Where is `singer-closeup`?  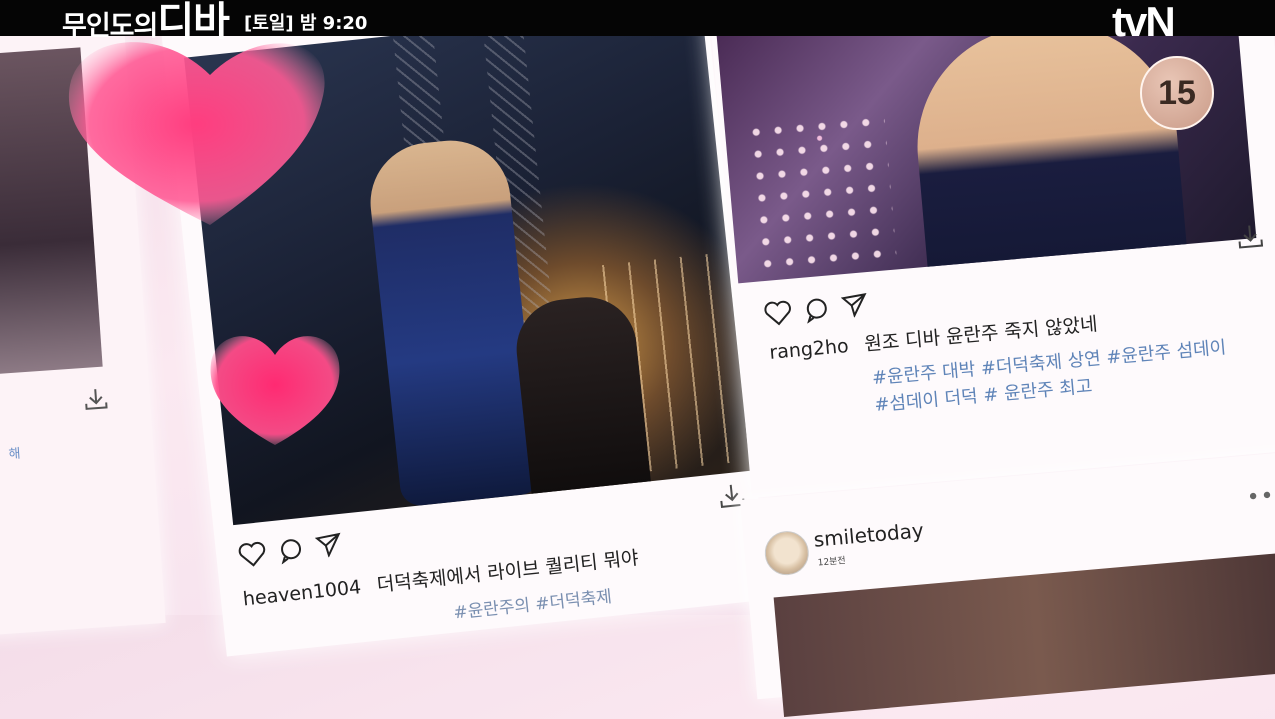
singer-closeup is located at coordinates (1048, 149).